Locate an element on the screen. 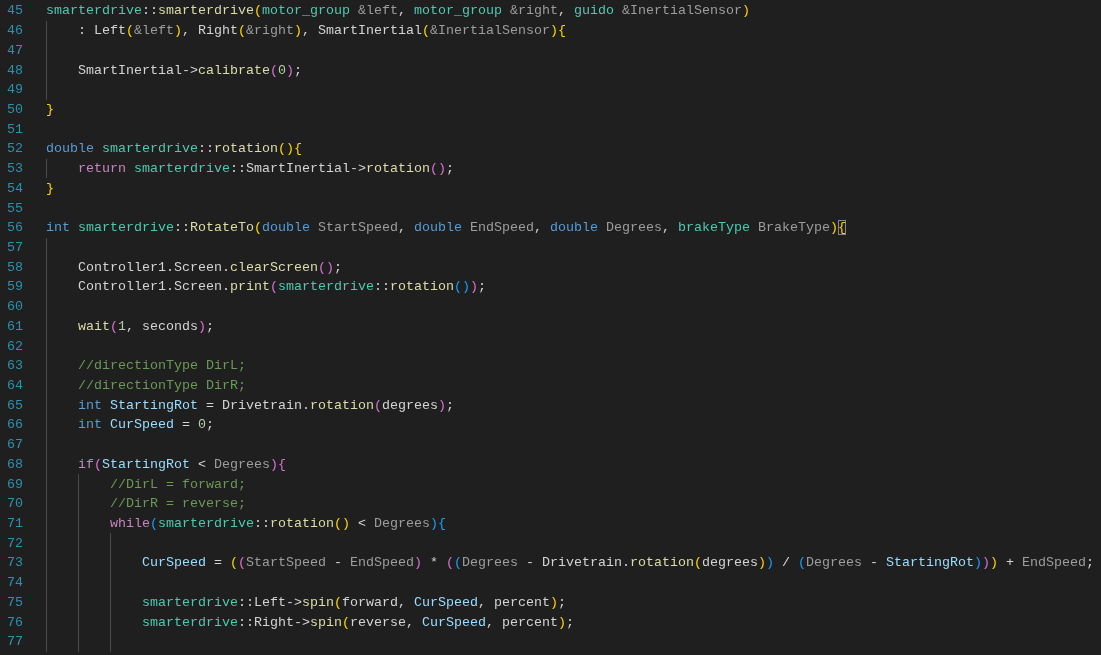  code-line: int smarterdrive::RotateTo(double StartSpeed, double EndSpeed, double Degrees, brakeType BrakeType){ is located at coordinates (446, 228).